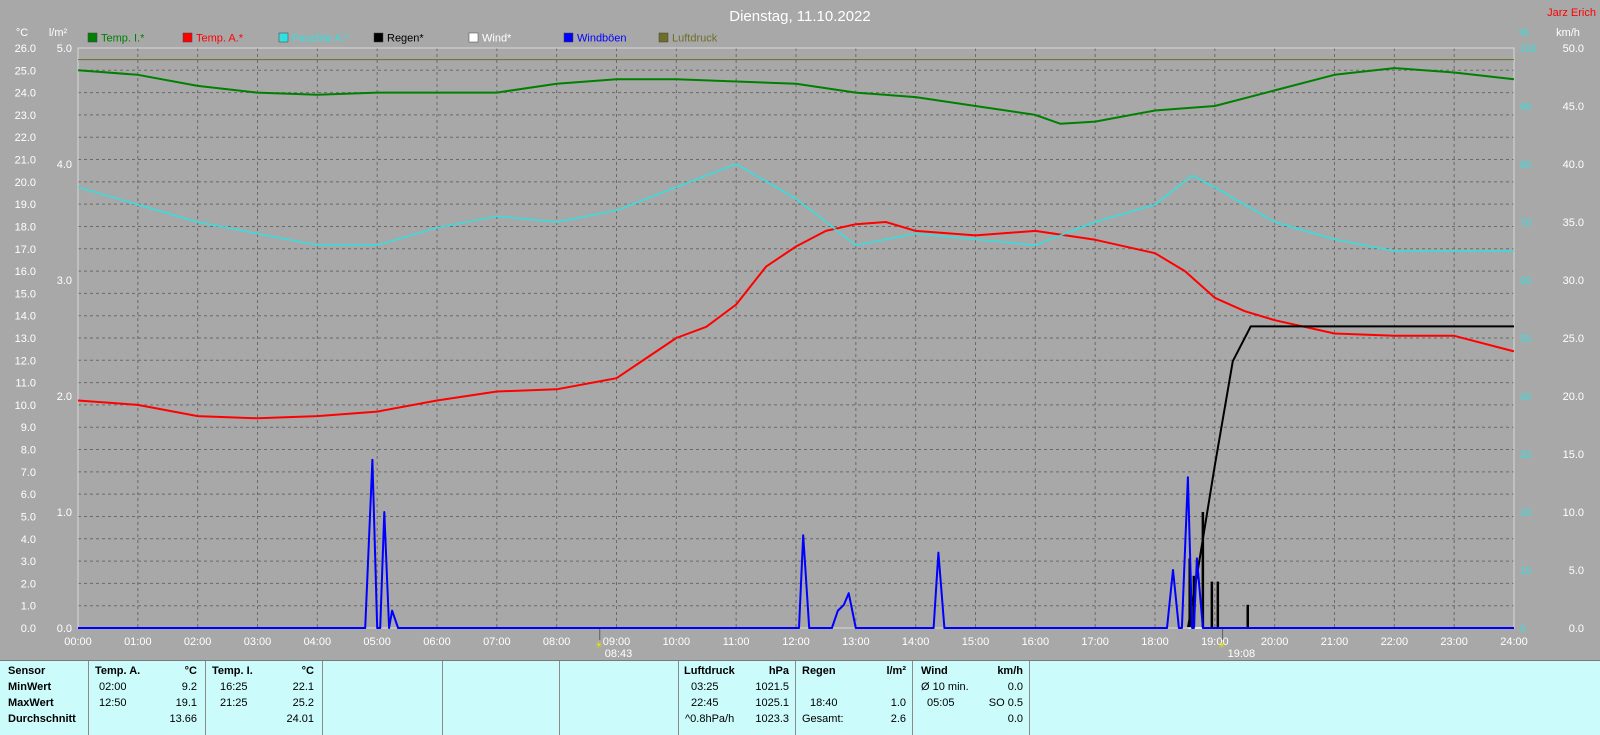  Describe the element at coordinates (405, 39) in the screenshot. I see `legend-label: Regen*` at that location.